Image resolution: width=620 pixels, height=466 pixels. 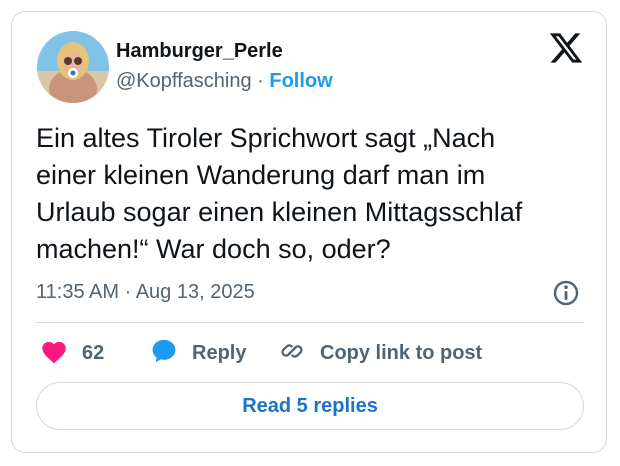 What do you see at coordinates (73, 67) in the screenshot?
I see `avatar` at bounding box center [73, 67].